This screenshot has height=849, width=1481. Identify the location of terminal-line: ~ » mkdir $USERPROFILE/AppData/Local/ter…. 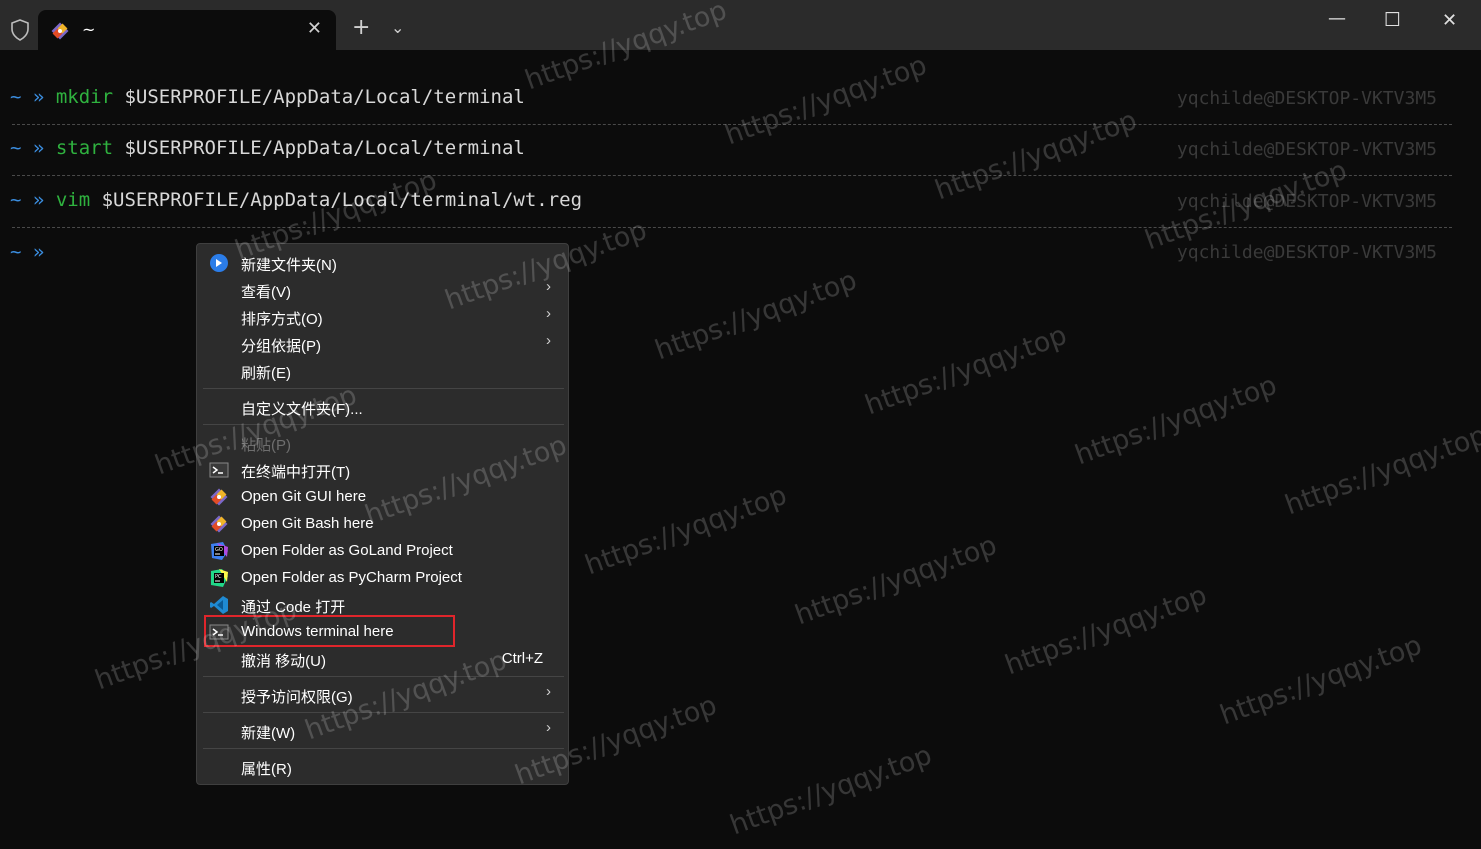
(267, 99).